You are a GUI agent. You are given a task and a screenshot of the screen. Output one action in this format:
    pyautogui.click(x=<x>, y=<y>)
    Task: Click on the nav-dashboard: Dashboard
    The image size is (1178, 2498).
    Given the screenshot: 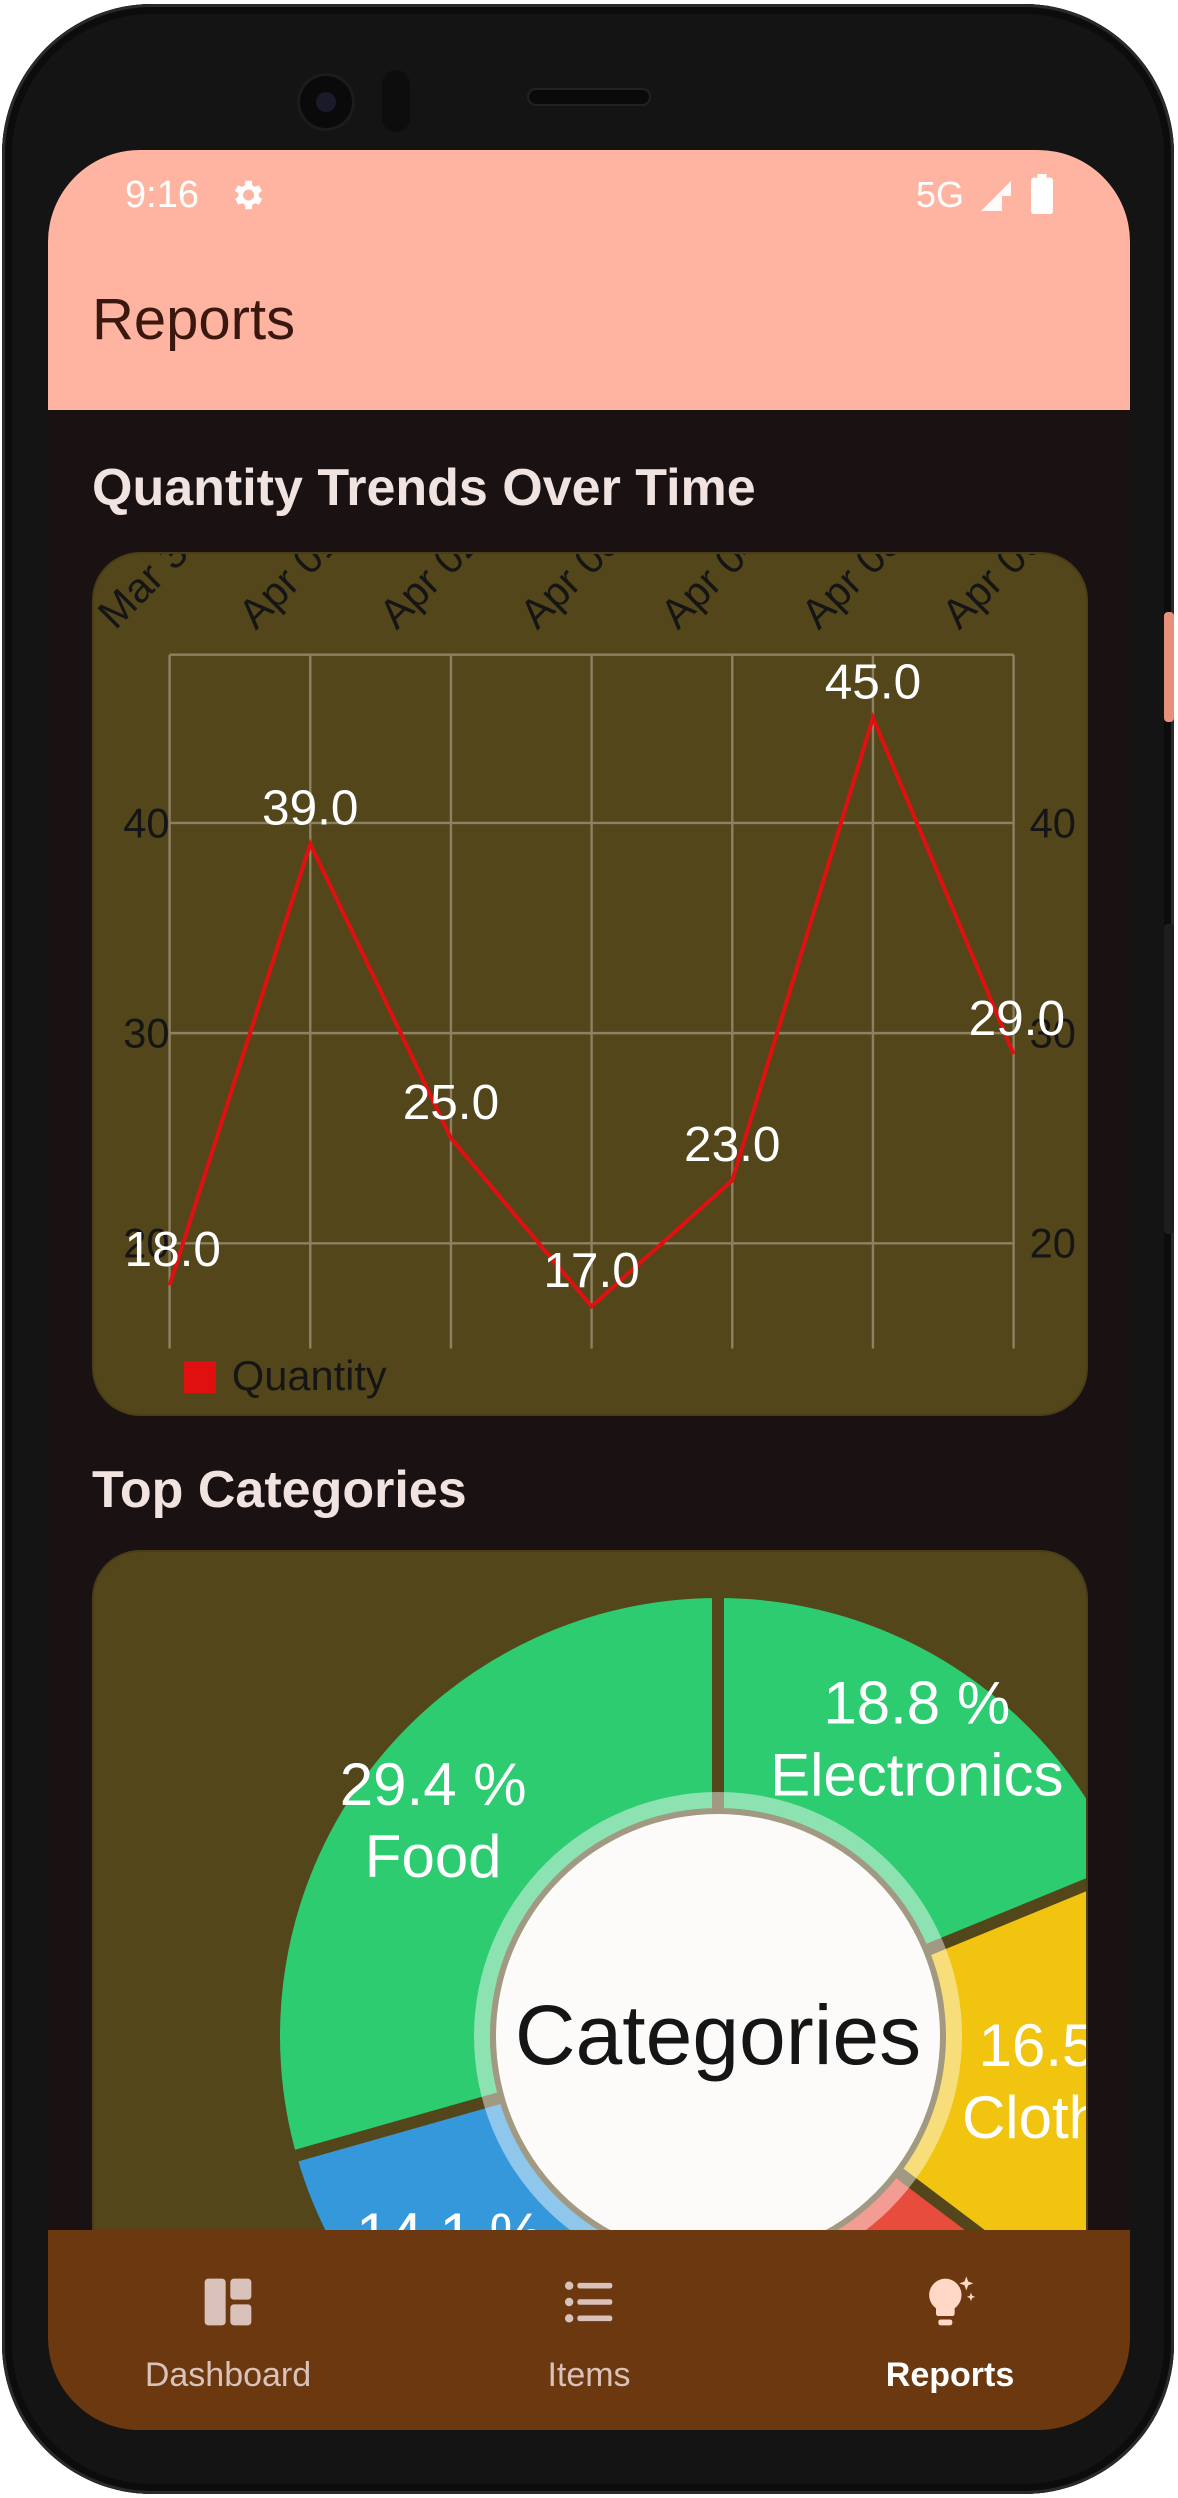 What is the action you would take?
    pyautogui.click(x=228, y=2330)
    